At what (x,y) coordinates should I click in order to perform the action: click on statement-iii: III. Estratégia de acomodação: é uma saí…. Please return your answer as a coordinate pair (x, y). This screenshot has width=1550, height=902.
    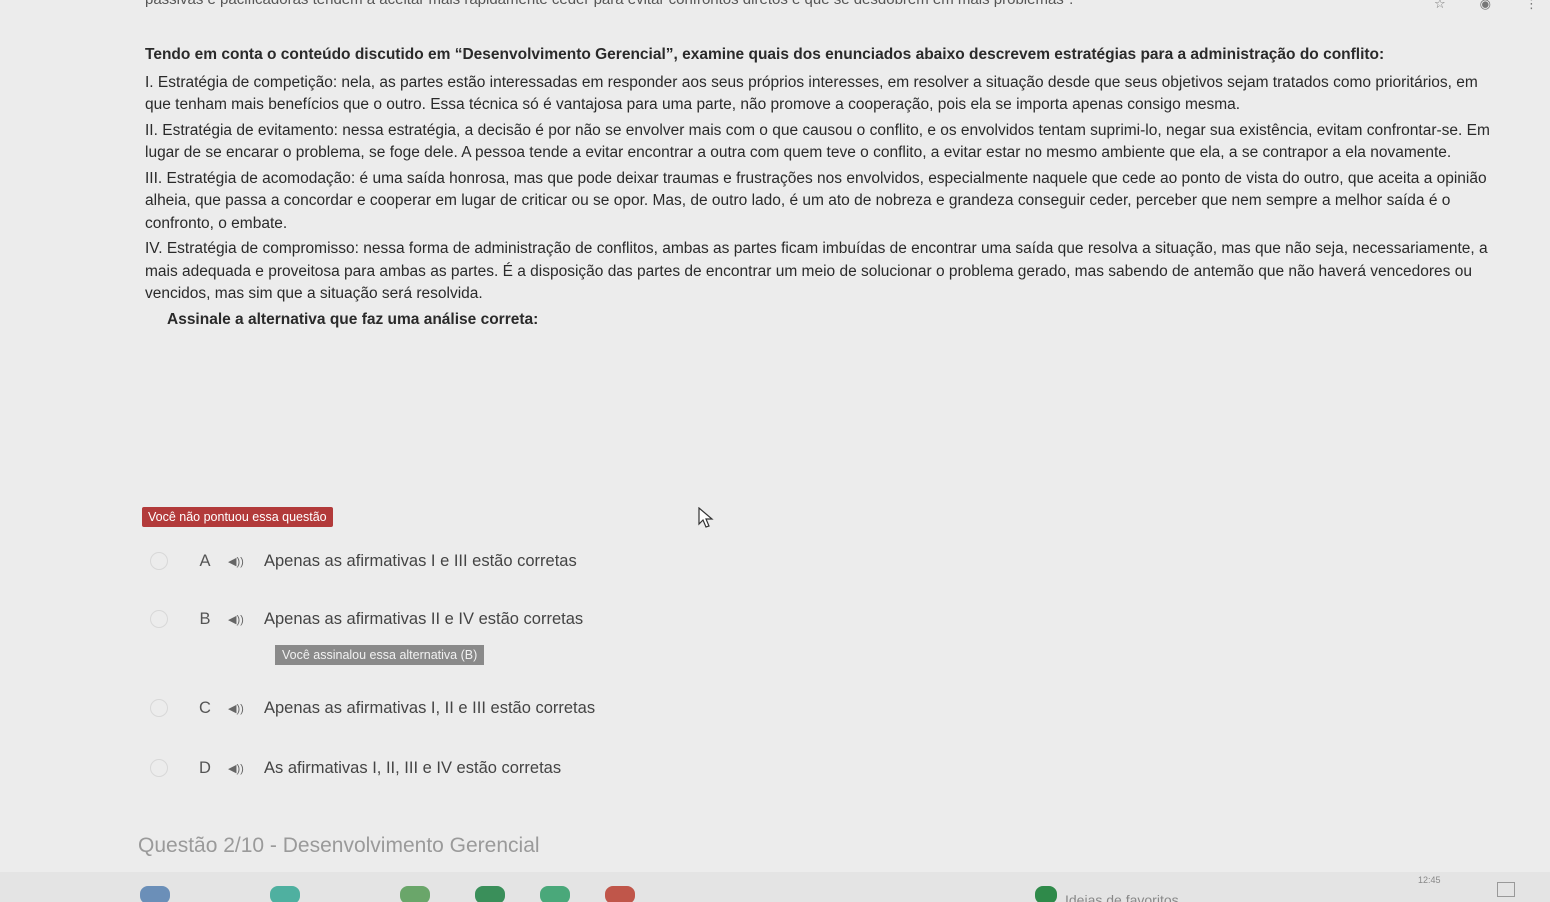
    Looking at the image, I should click on (816, 200).